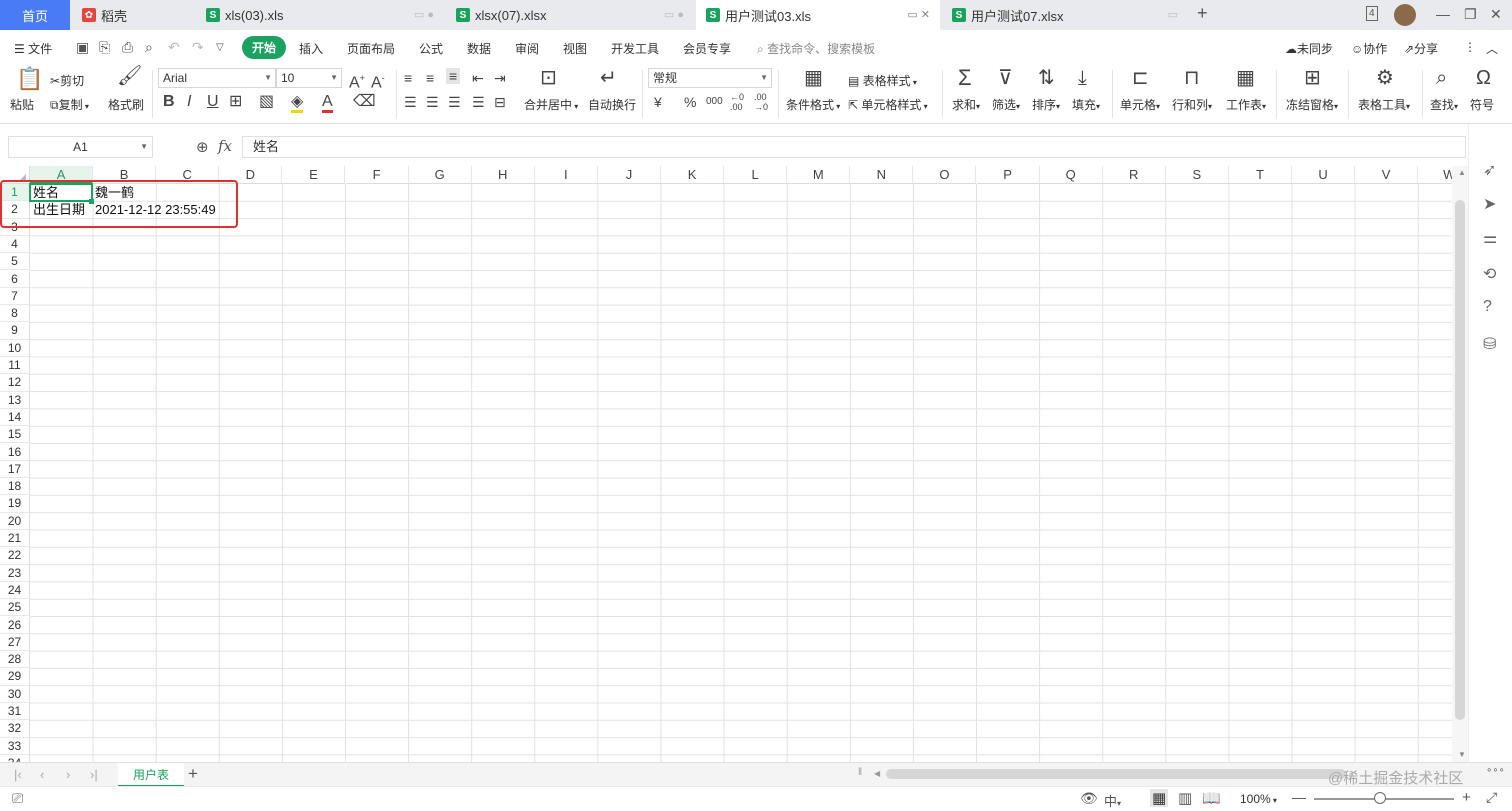  What do you see at coordinates (965, 78) in the screenshot?
I see `sum-icon: Σ` at bounding box center [965, 78].